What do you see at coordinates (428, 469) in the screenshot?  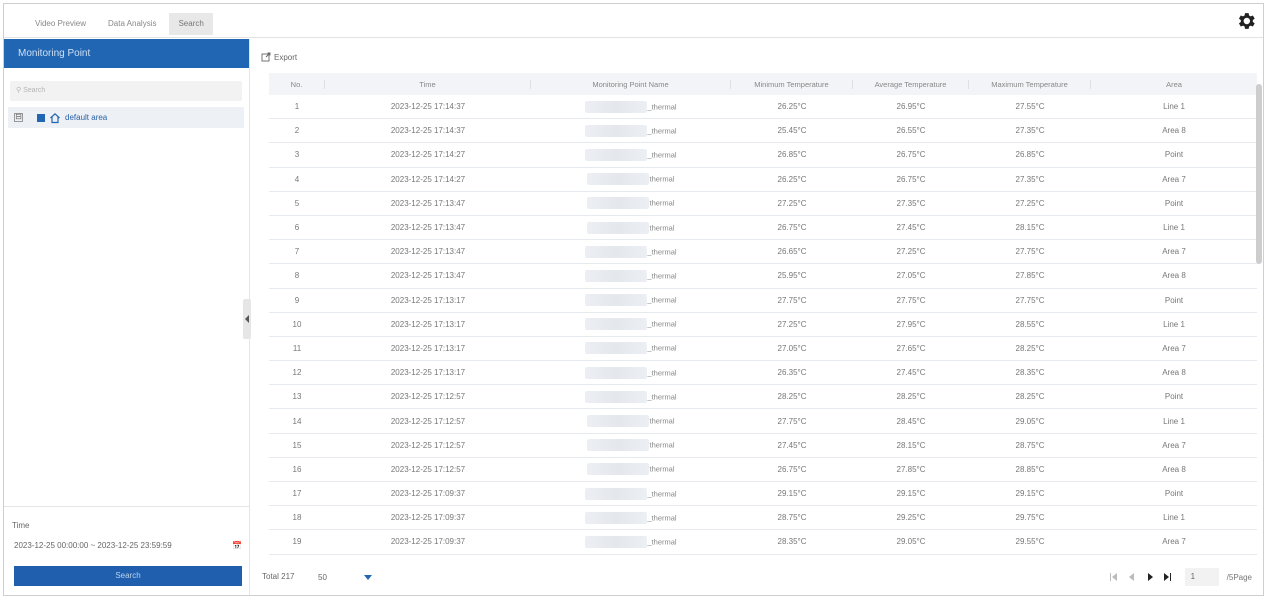 I see `cell-time: 2023-12-25 17:12:57` at bounding box center [428, 469].